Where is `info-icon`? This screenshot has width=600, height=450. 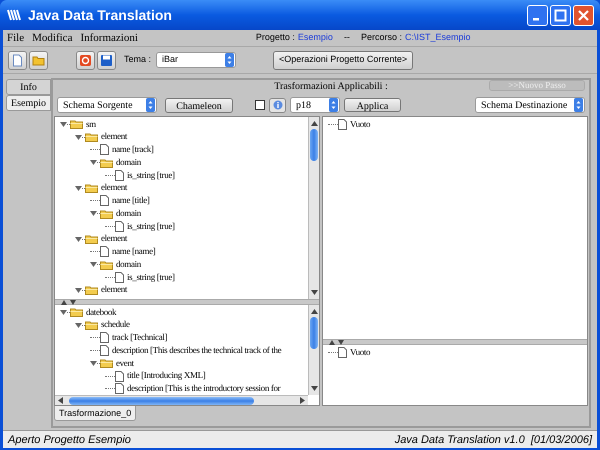 info-icon is located at coordinates (277, 105).